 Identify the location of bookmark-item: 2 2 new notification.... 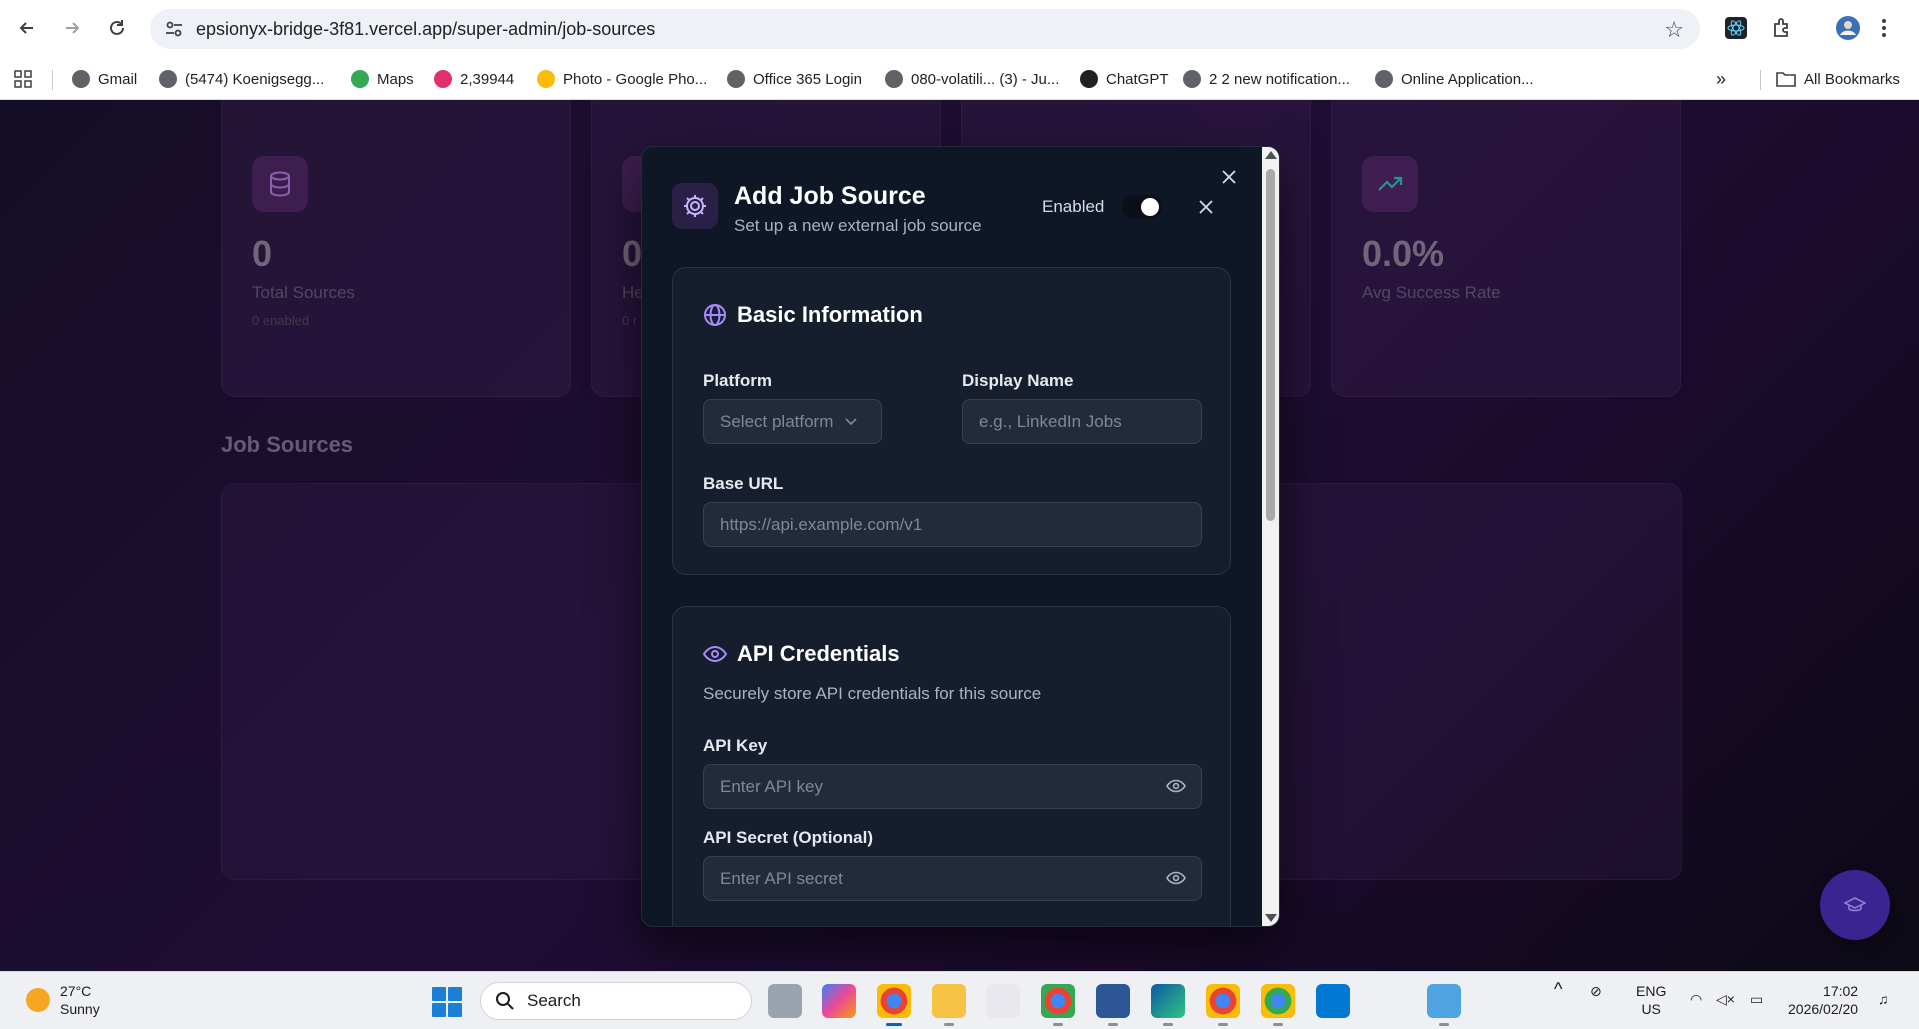
(1266, 79).